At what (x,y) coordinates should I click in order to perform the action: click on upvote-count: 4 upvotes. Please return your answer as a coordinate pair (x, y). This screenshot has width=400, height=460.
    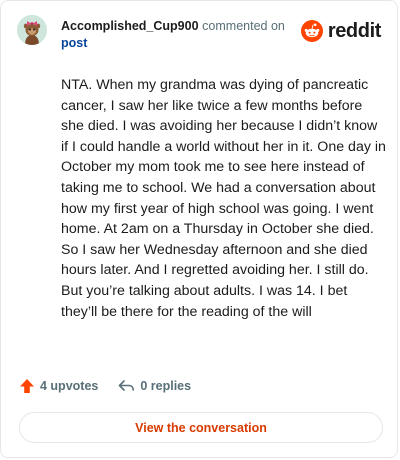
    Looking at the image, I should click on (69, 386).